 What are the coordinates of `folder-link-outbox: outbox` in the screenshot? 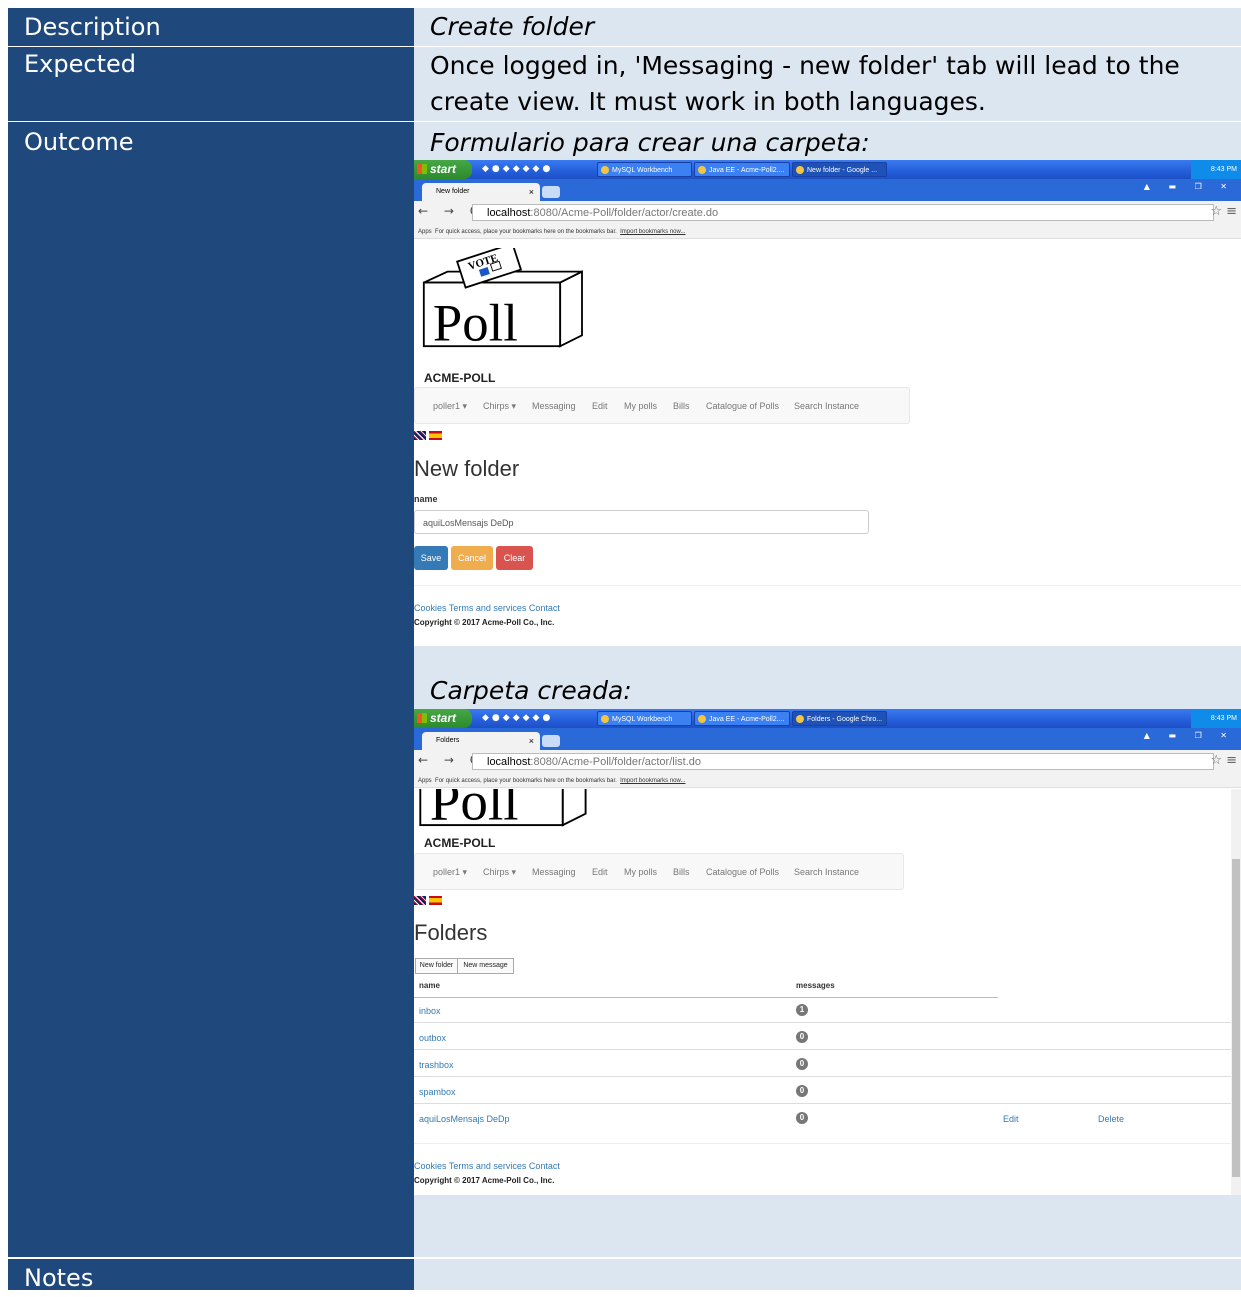 It's located at (432, 1038).